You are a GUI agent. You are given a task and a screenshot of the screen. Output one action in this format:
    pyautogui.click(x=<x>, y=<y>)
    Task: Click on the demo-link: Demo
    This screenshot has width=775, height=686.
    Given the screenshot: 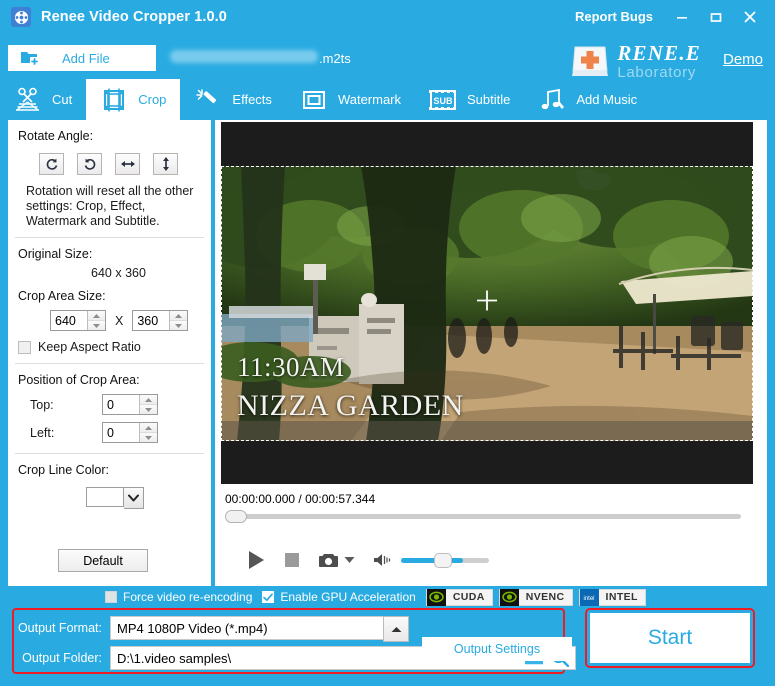 What is the action you would take?
    pyautogui.click(x=743, y=59)
    